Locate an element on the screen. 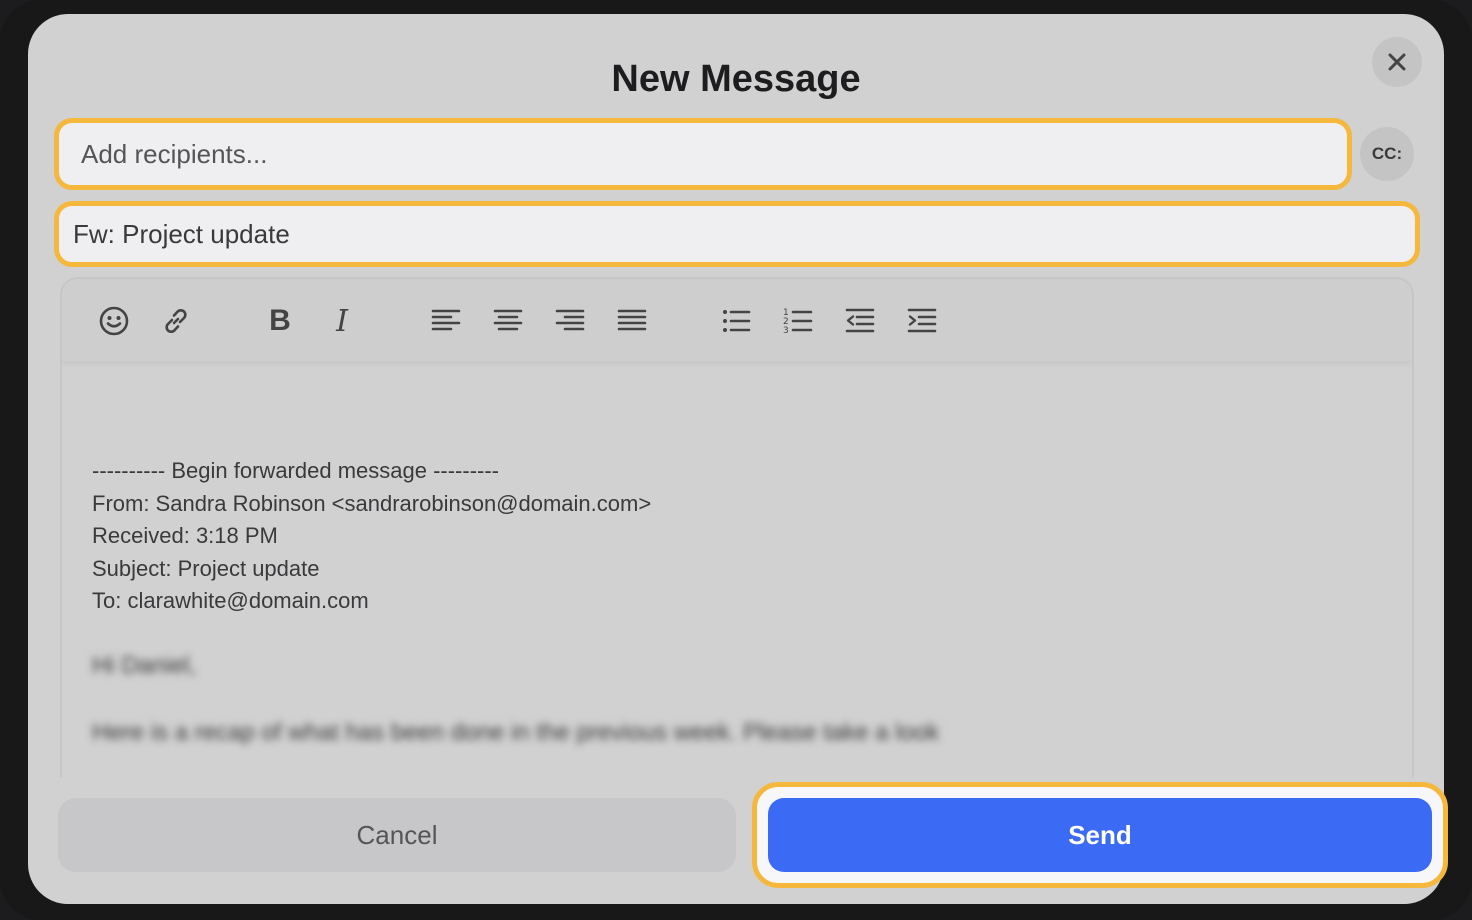  subject-field-highlight is located at coordinates (737, 234).